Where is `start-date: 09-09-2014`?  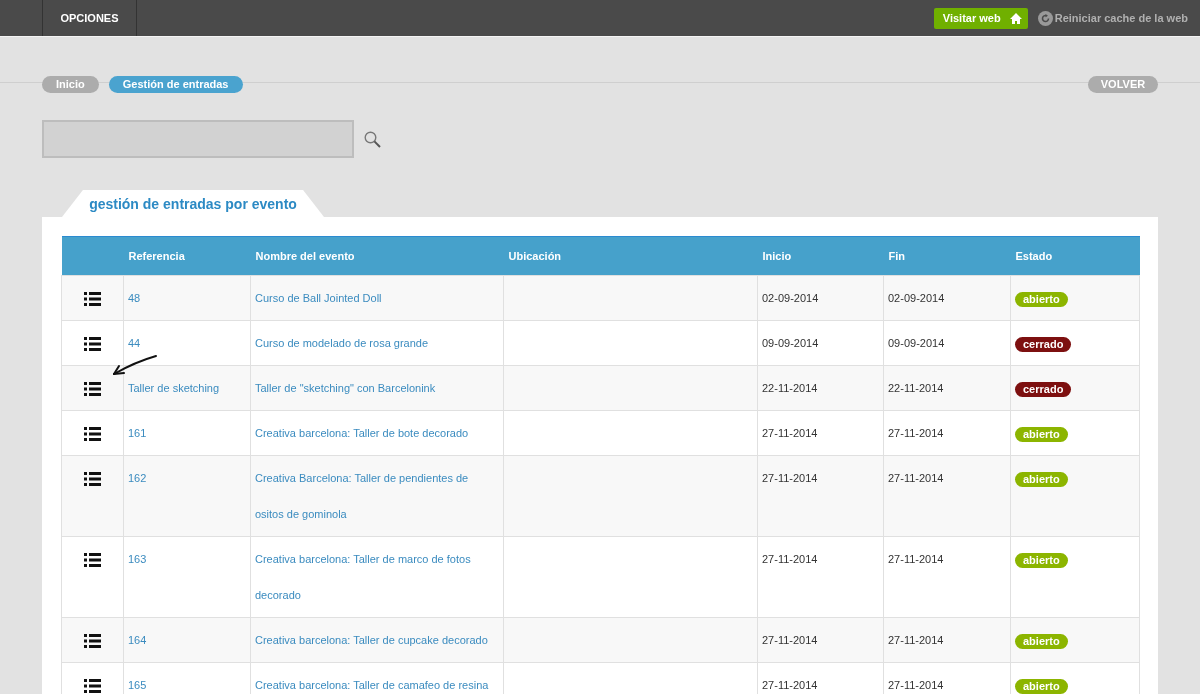
start-date: 09-09-2014 is located at coordinates (790, 343).